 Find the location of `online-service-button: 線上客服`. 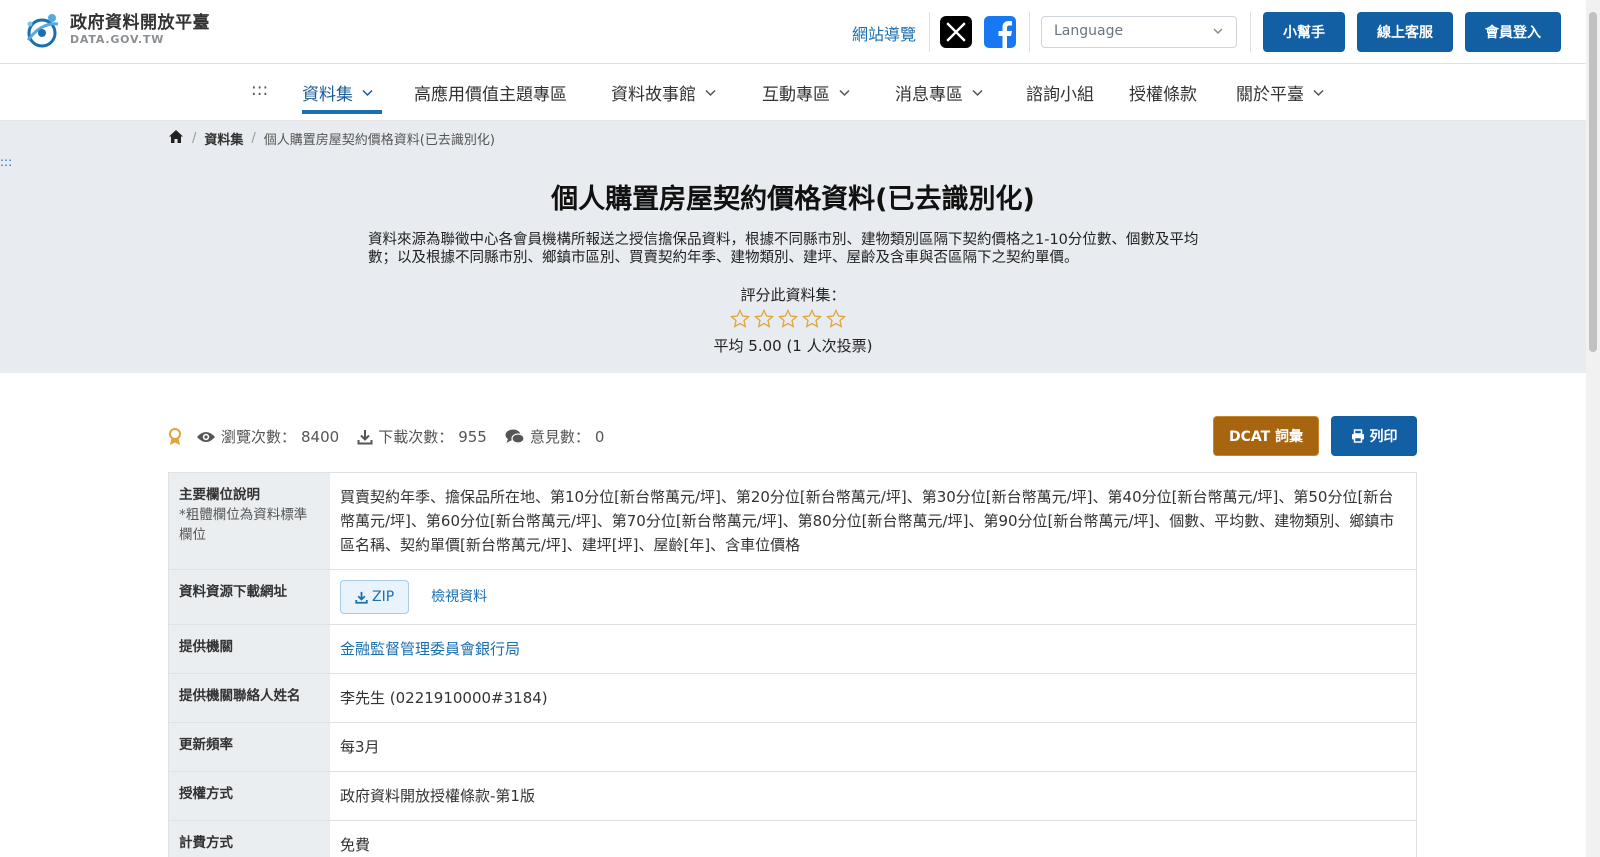

online-service-button: 線上客服 is located at coordinates (1405, 32).